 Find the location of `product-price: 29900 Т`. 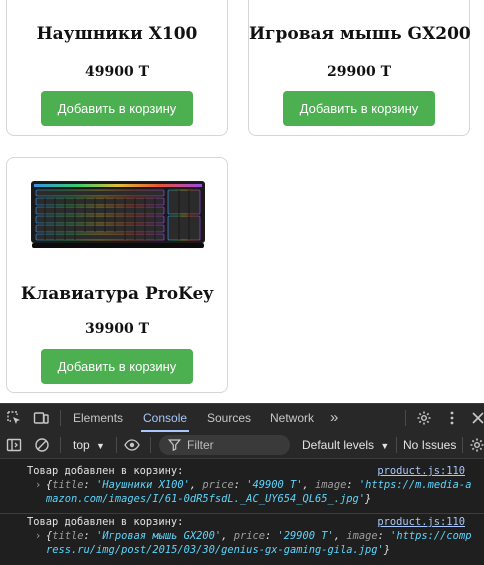

product-price: 29900 Т is located at coordinates (359, 72).